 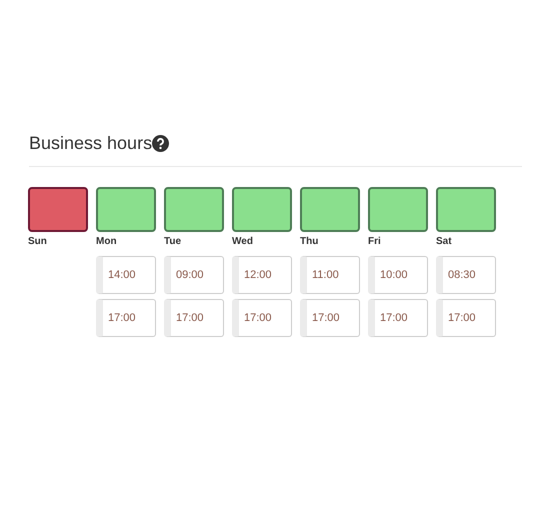 I want to click on start-time-field: 12:00, so click(x=262, y=275).